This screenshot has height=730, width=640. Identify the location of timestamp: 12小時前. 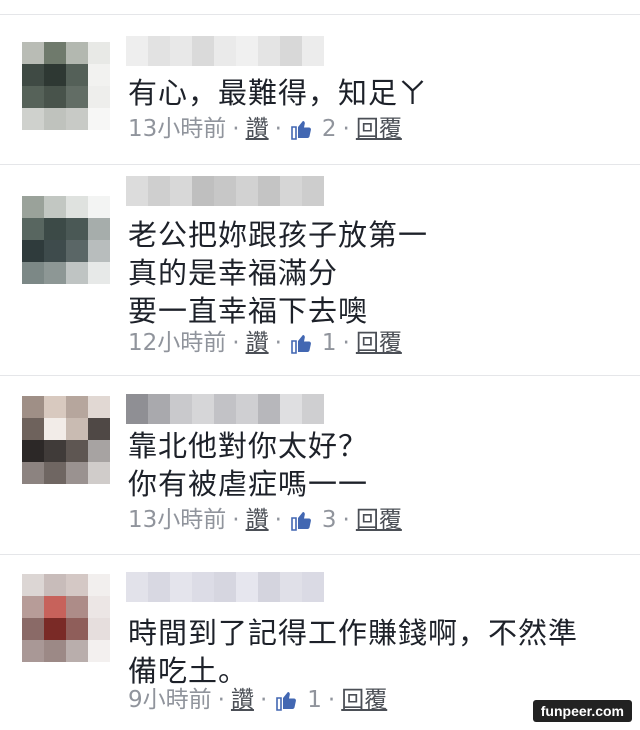
(177, 343).